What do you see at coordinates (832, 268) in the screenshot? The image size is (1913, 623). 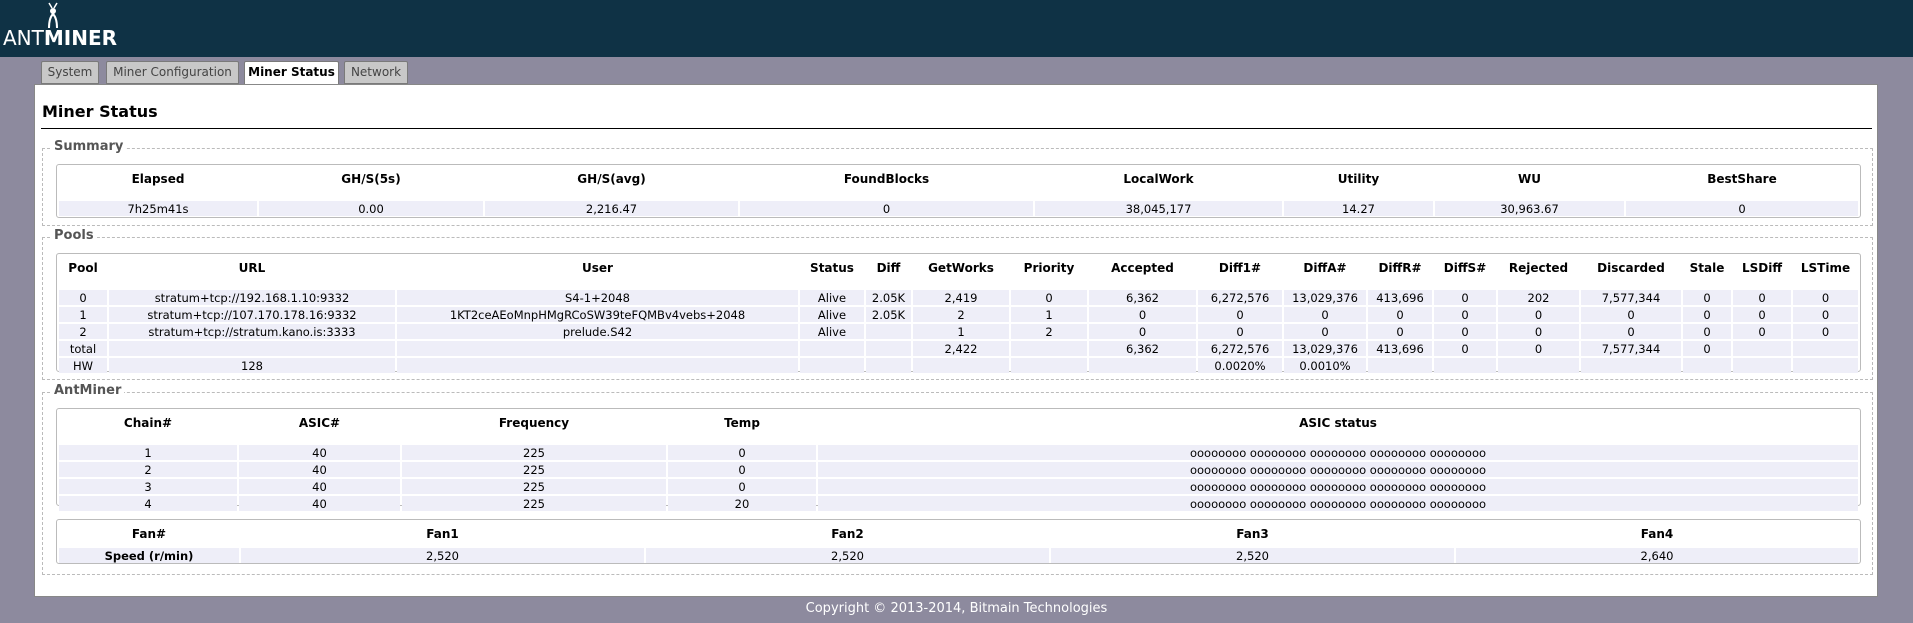 I see `pools-header: Status` at bounding box center [832, 268].